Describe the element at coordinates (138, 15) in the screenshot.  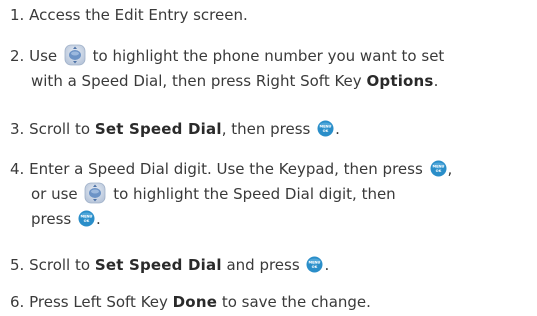
I see `step-text: Access the Edit Entry screen.` at that location.